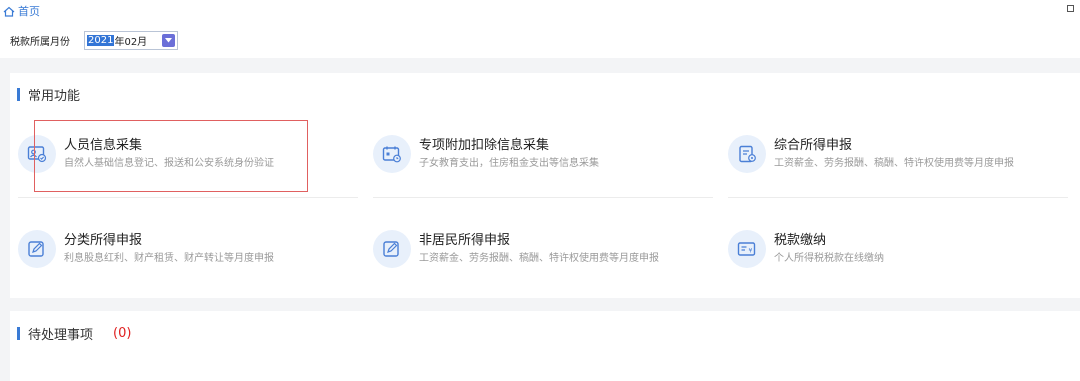 The image size is (1080, 381). What do you see at coordinates (465, 240) in the screenshot?
I see `function-name: 非居民所得申报` at bounding box center [465, 240].